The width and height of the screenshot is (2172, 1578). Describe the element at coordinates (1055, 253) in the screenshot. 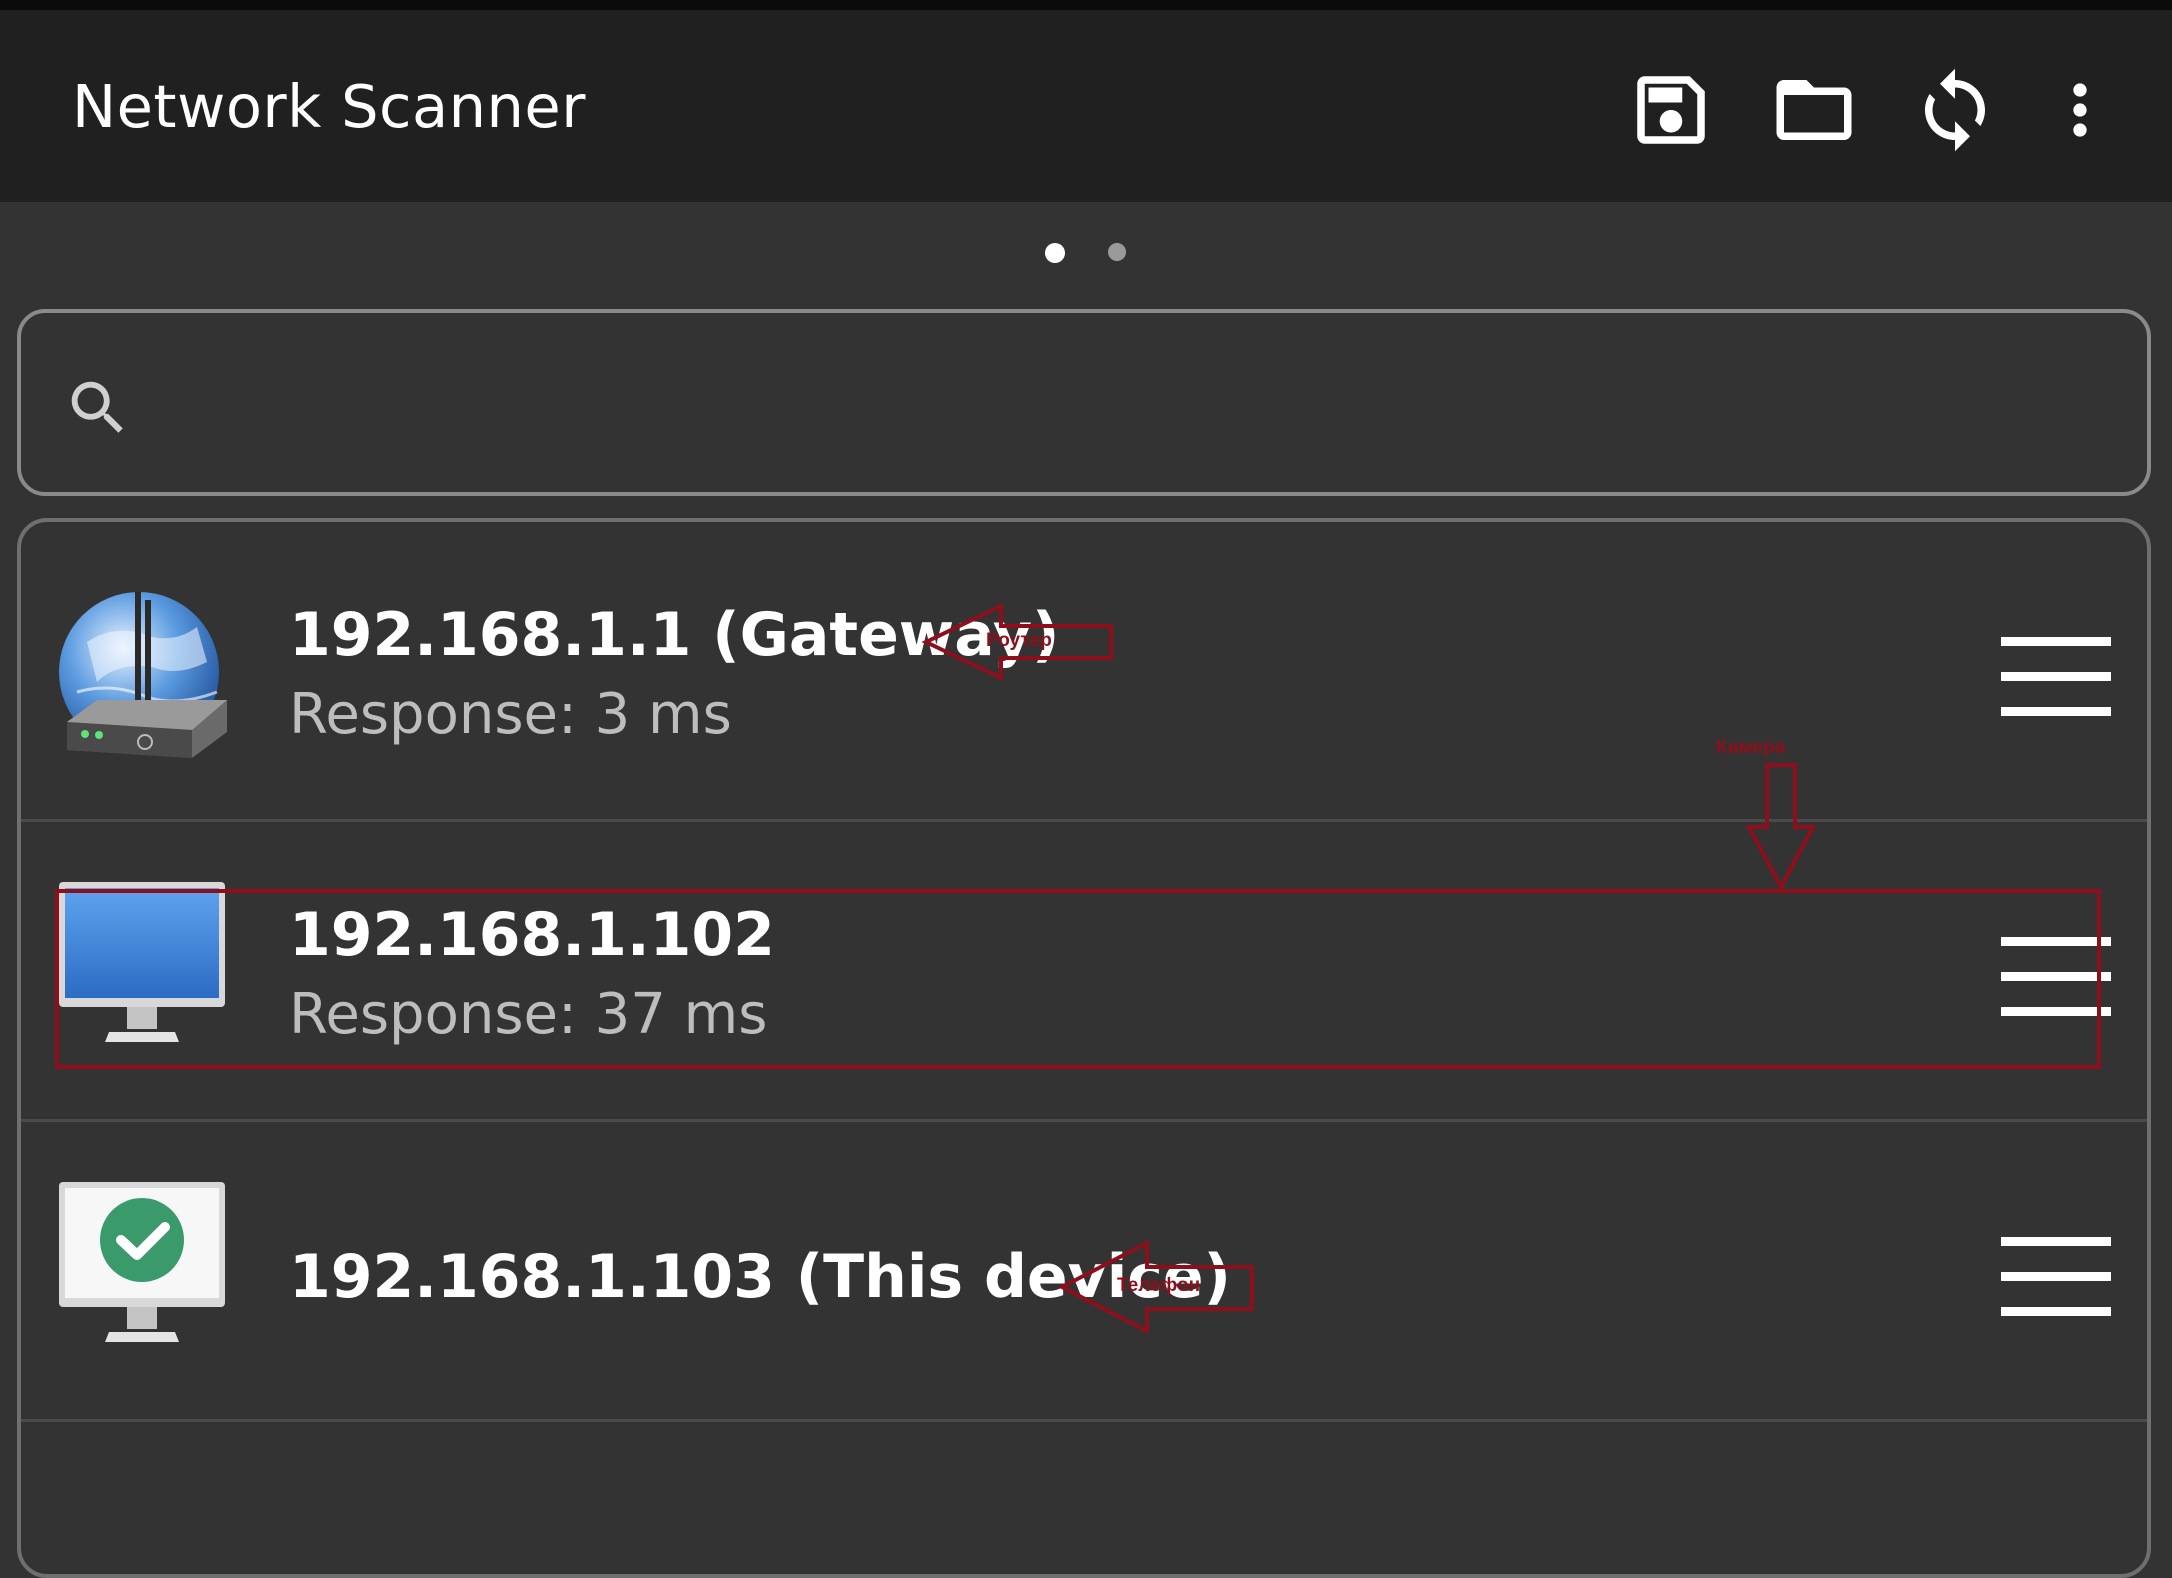

I see `page-dot-active` at that location.